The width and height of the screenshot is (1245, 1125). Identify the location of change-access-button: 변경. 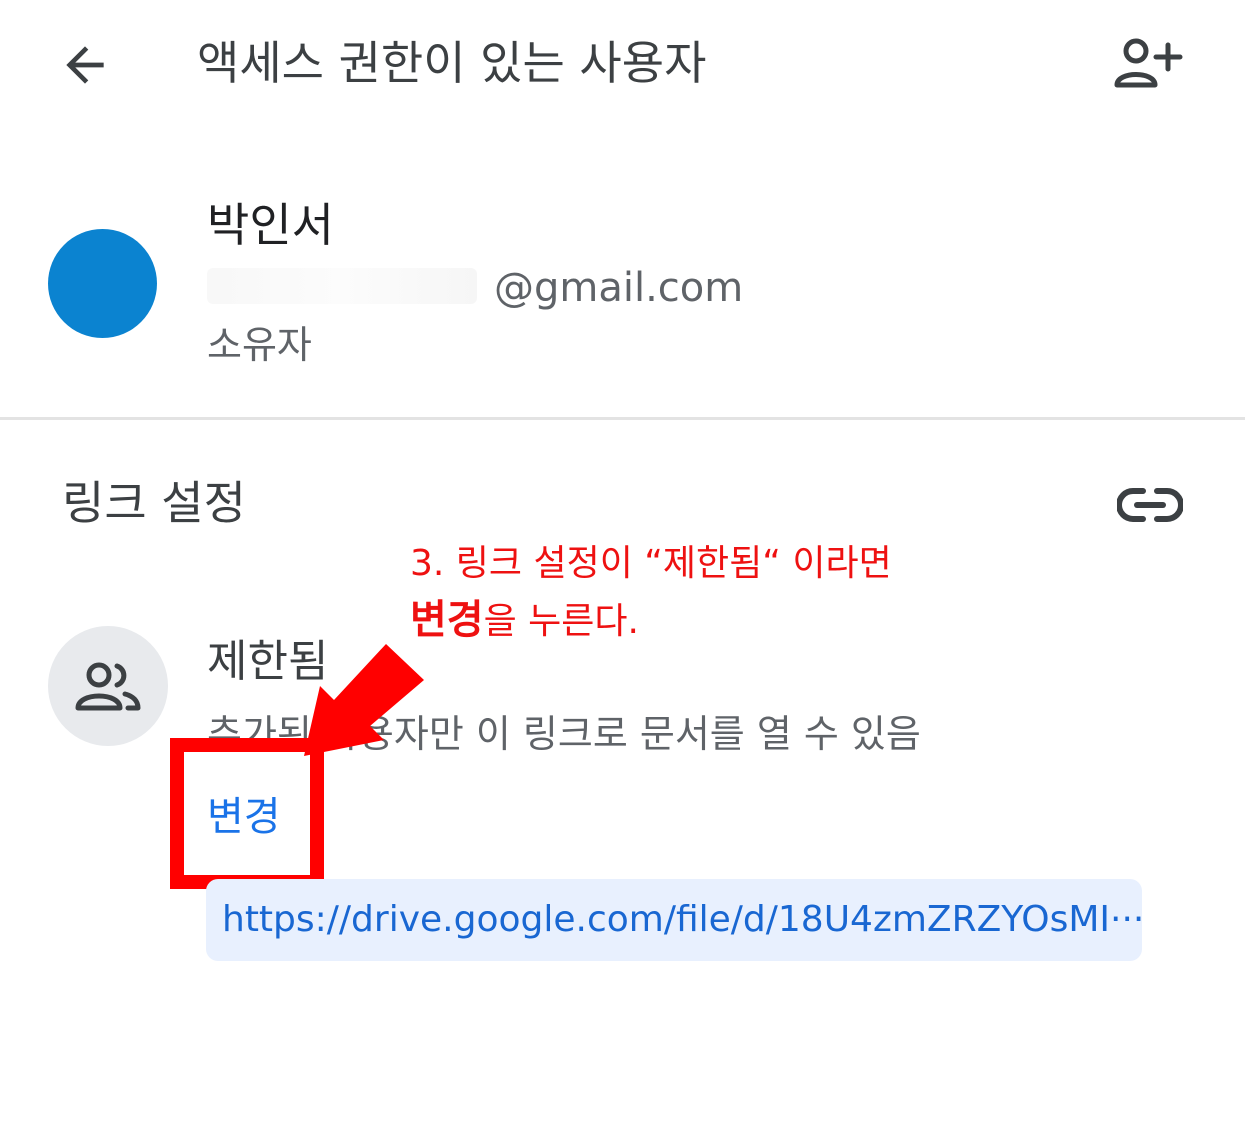
(244, 817).